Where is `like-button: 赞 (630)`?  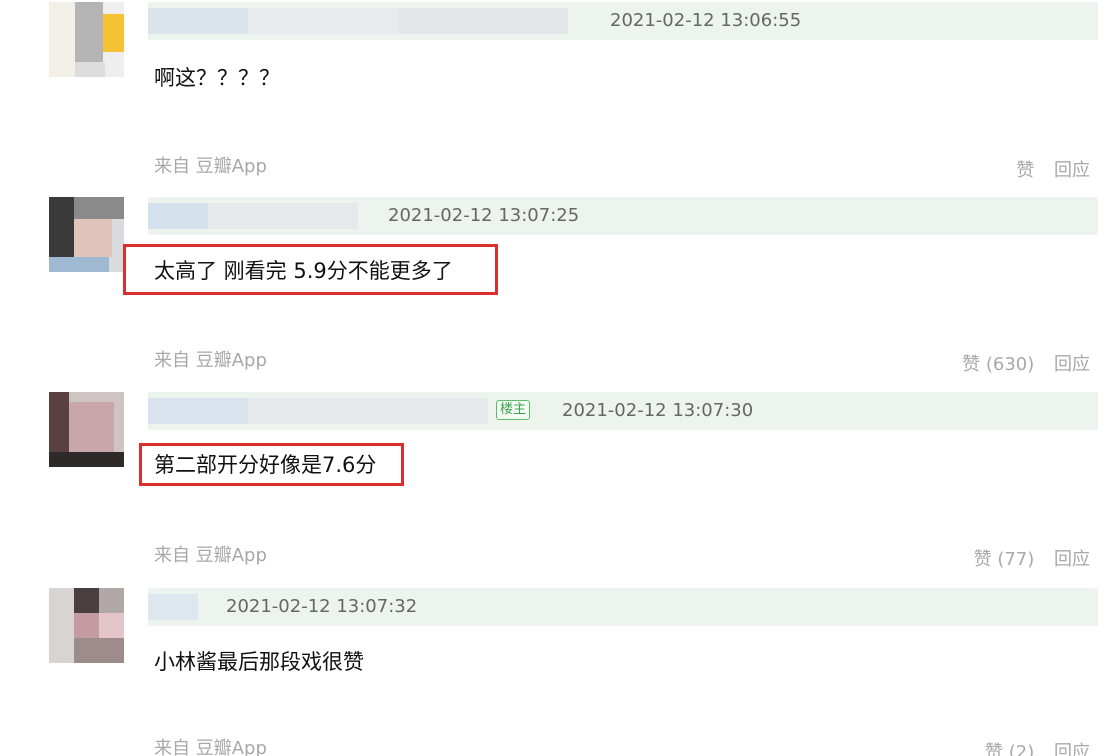 like-button: 赞 (630) is located at coordinates (998, 364).